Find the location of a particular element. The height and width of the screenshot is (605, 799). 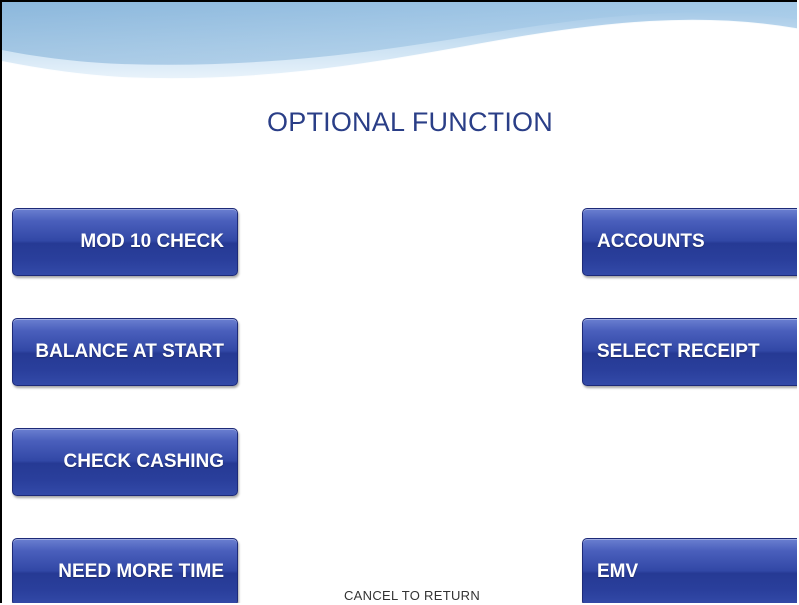

need-more-time-button: NEED MORE TIME is located at coordinates (125, 570).